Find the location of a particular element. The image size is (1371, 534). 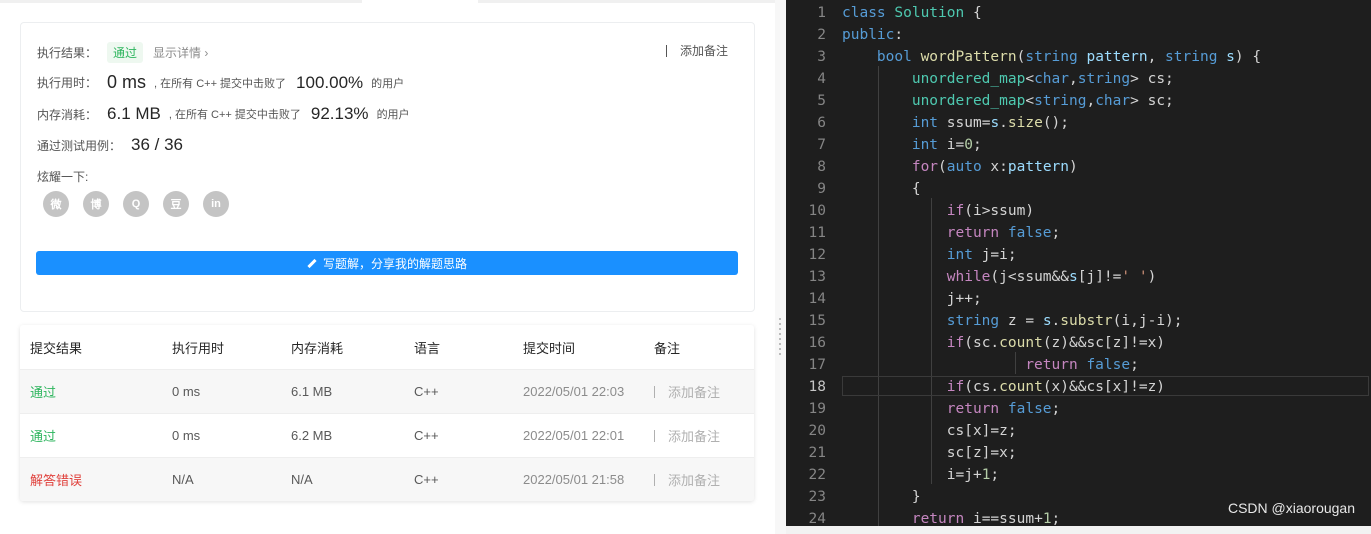

code-line: 8 for(auto x:pattern) is located at coordinates (1078, 167).